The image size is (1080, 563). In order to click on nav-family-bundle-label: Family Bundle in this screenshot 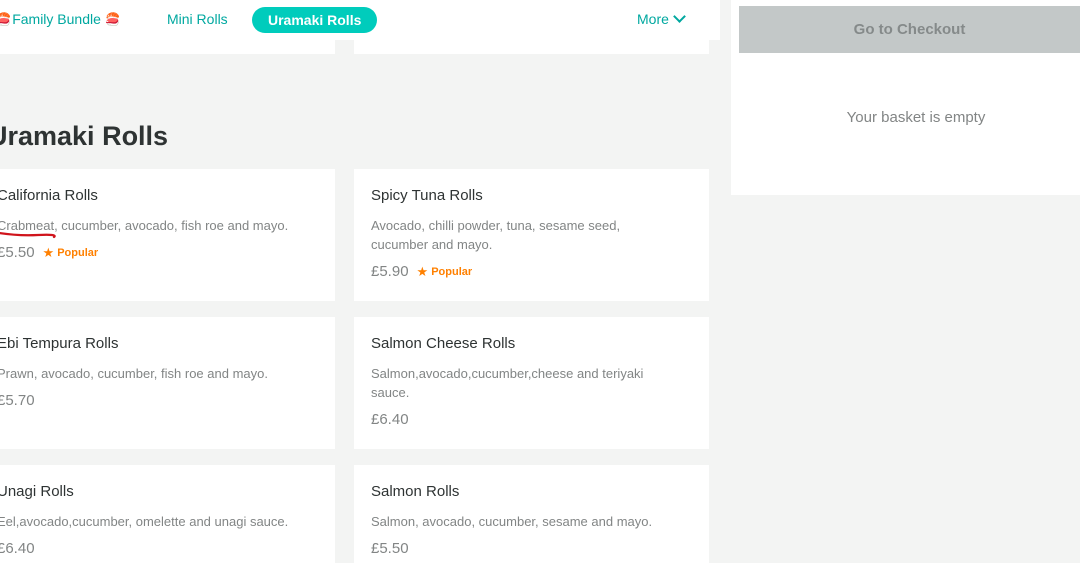, I will do `click(56, 19)`.